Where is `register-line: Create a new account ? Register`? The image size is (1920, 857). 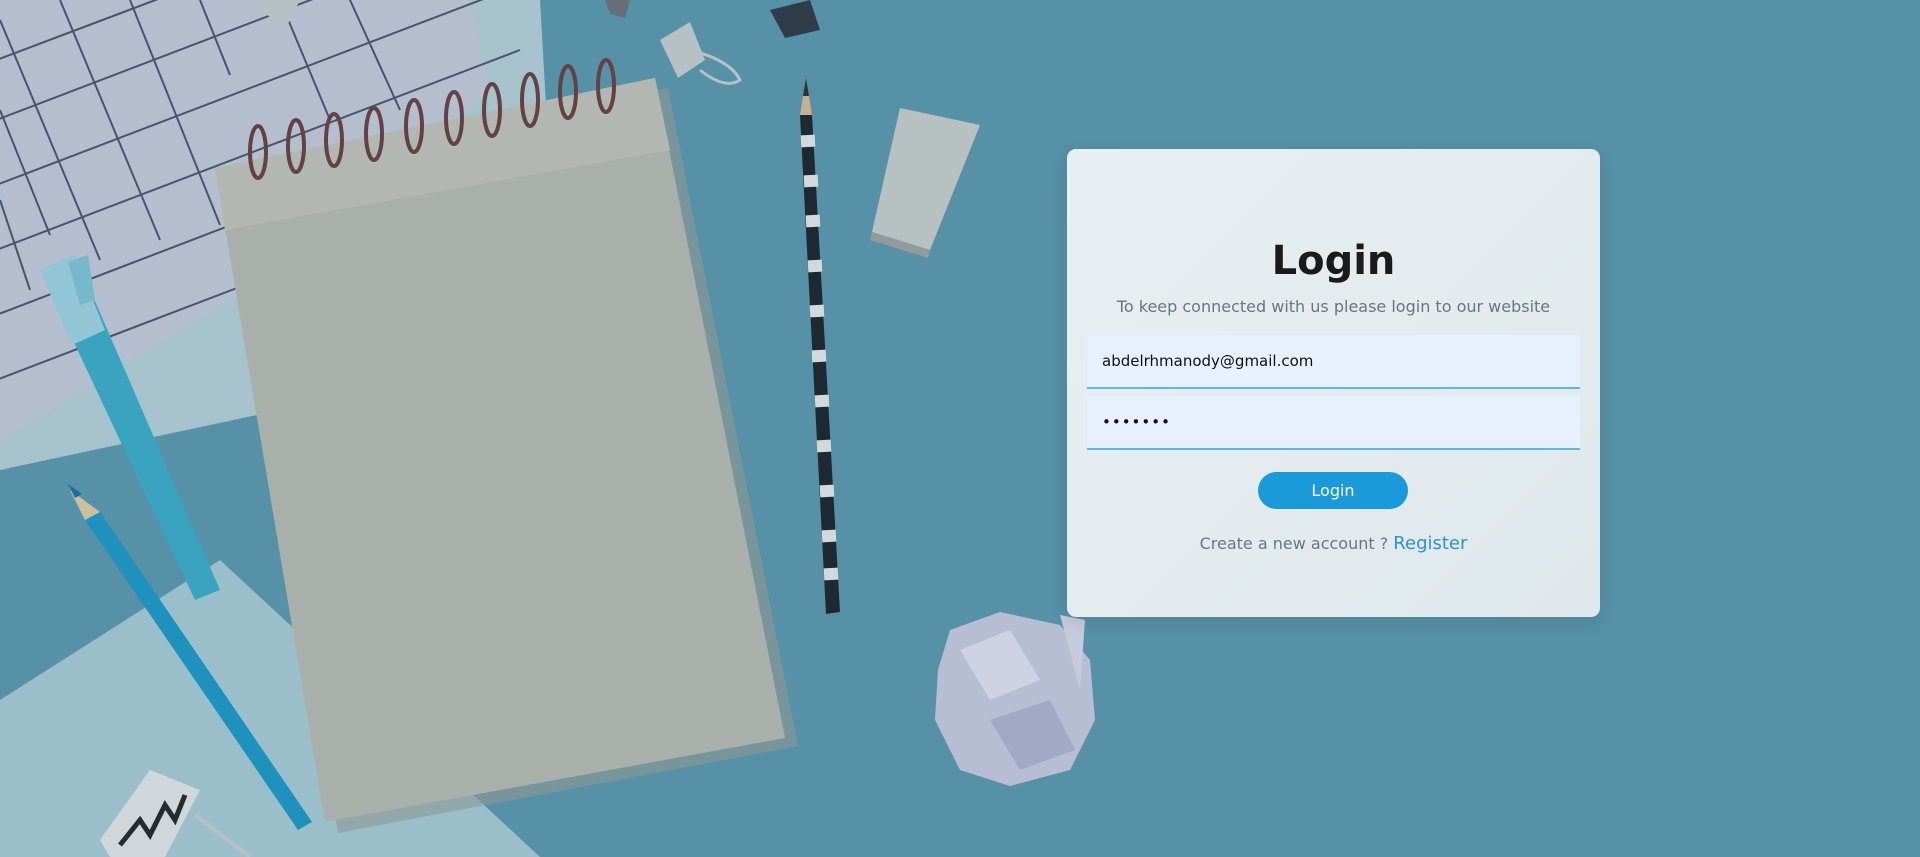
register-line: Create a new account ? Register is located at coordinates (1333, 543).